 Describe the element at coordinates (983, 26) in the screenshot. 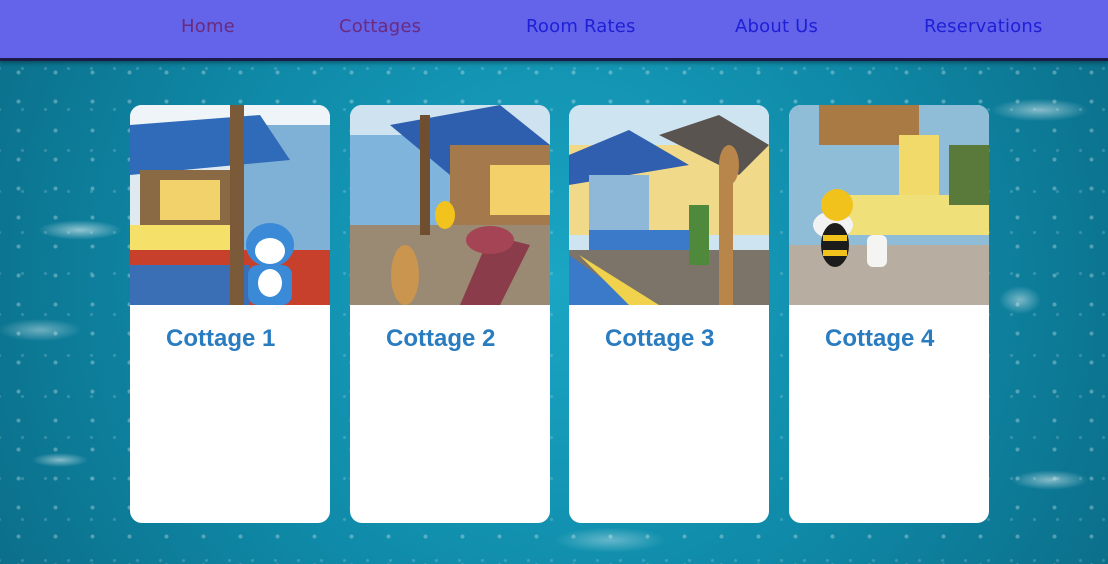

I see `nav-link-reservations: Reservations` at that location.